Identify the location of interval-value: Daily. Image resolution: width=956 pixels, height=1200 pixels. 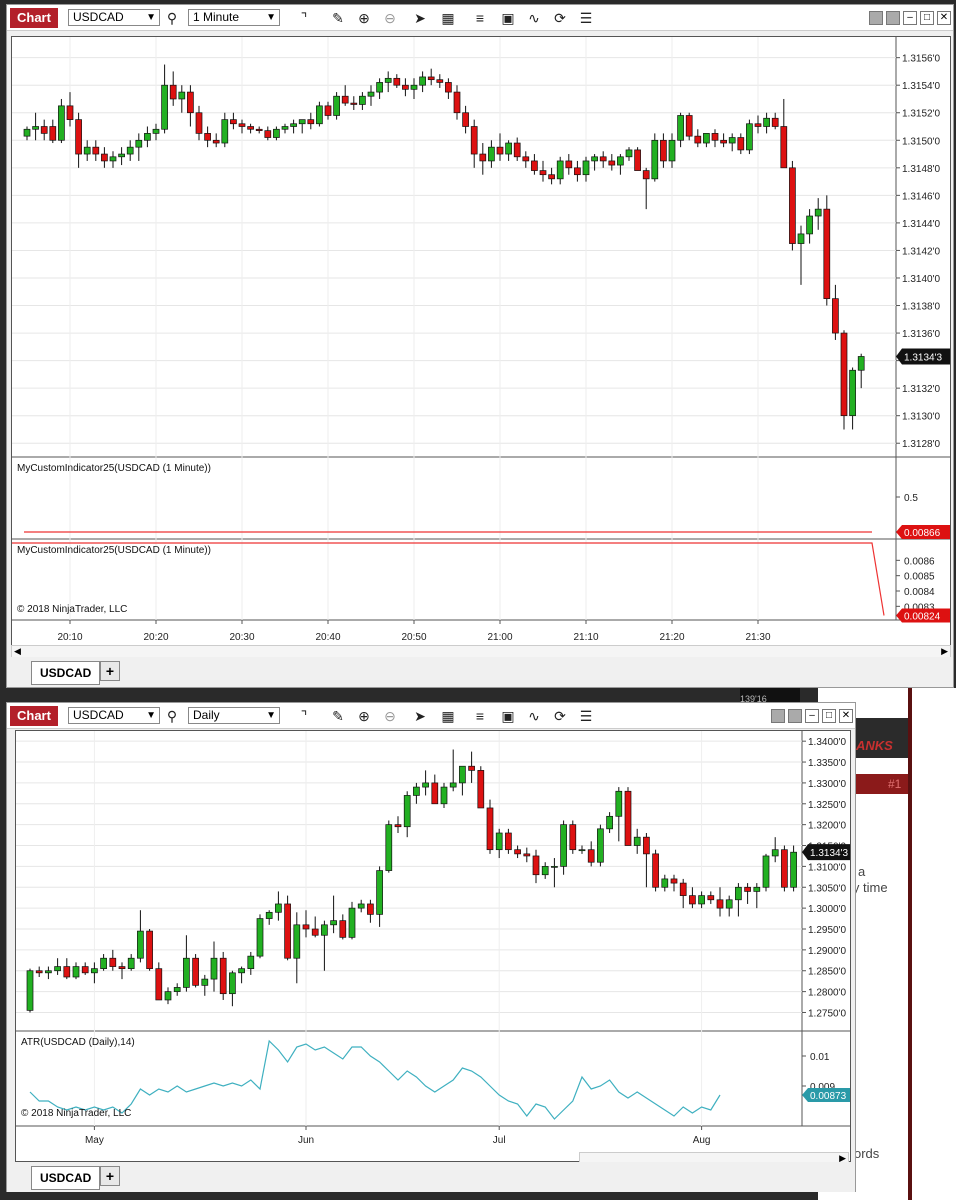
(206, 715).